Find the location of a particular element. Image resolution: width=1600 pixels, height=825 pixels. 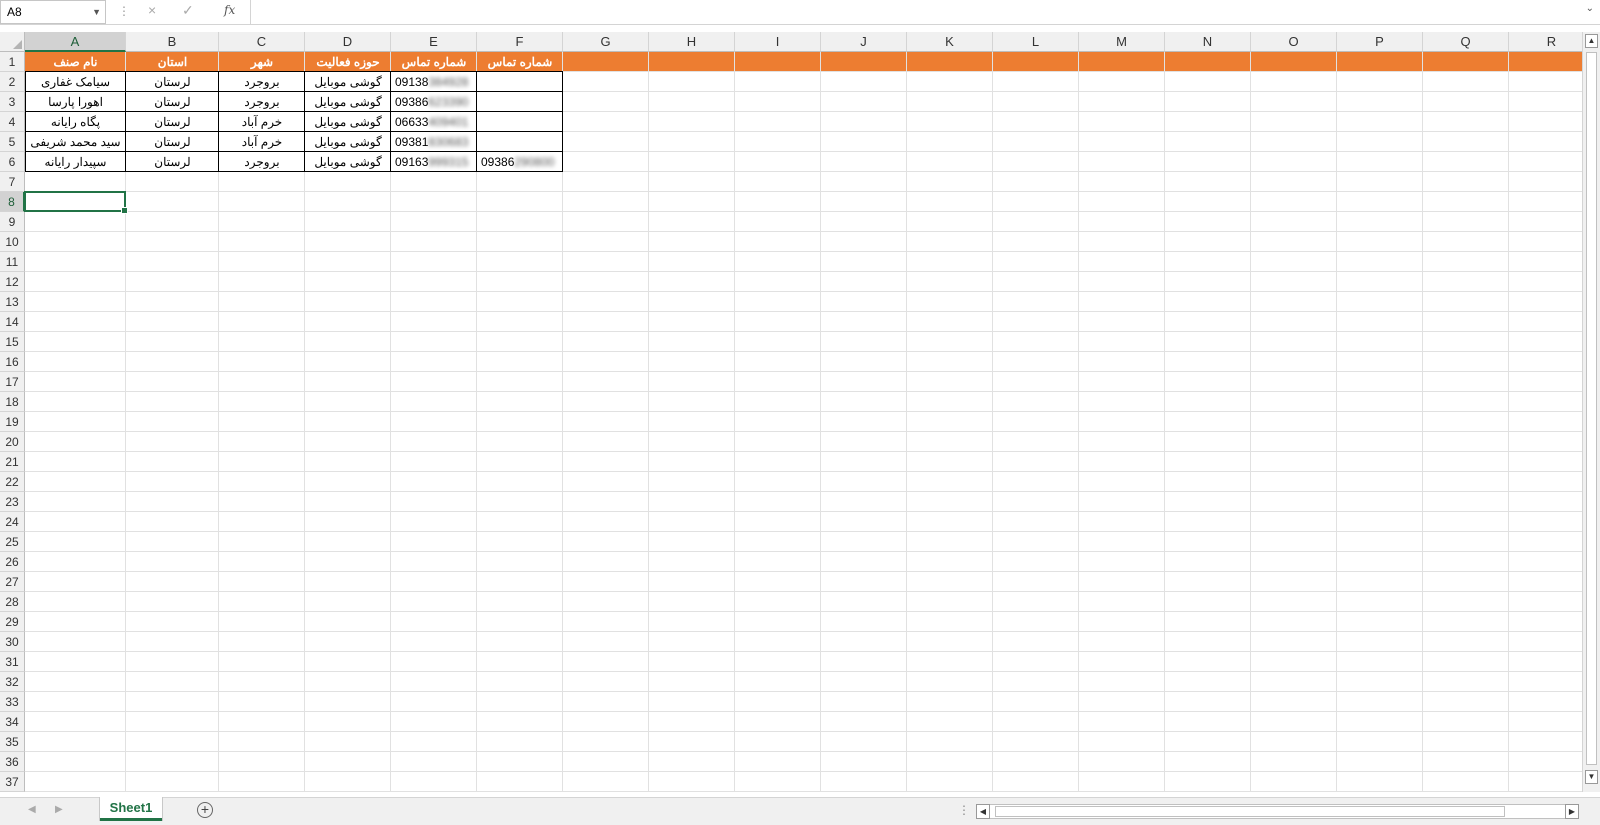

row-header-33: 33 is located at coordinates (12, 702).